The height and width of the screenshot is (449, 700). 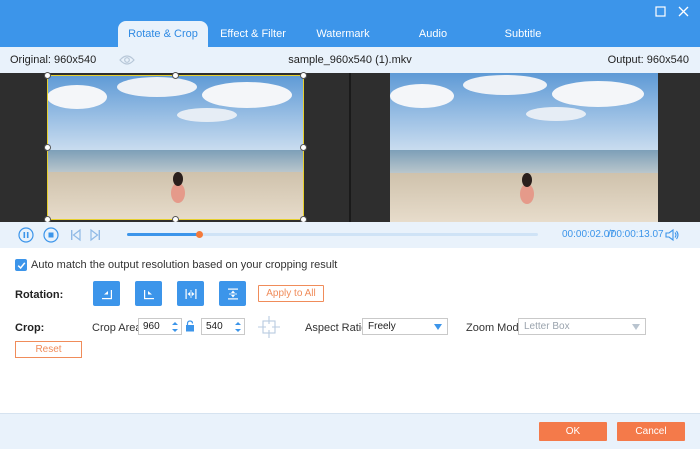 I want to click on crop-width-stepper: 960, so click(x=160, y=326).